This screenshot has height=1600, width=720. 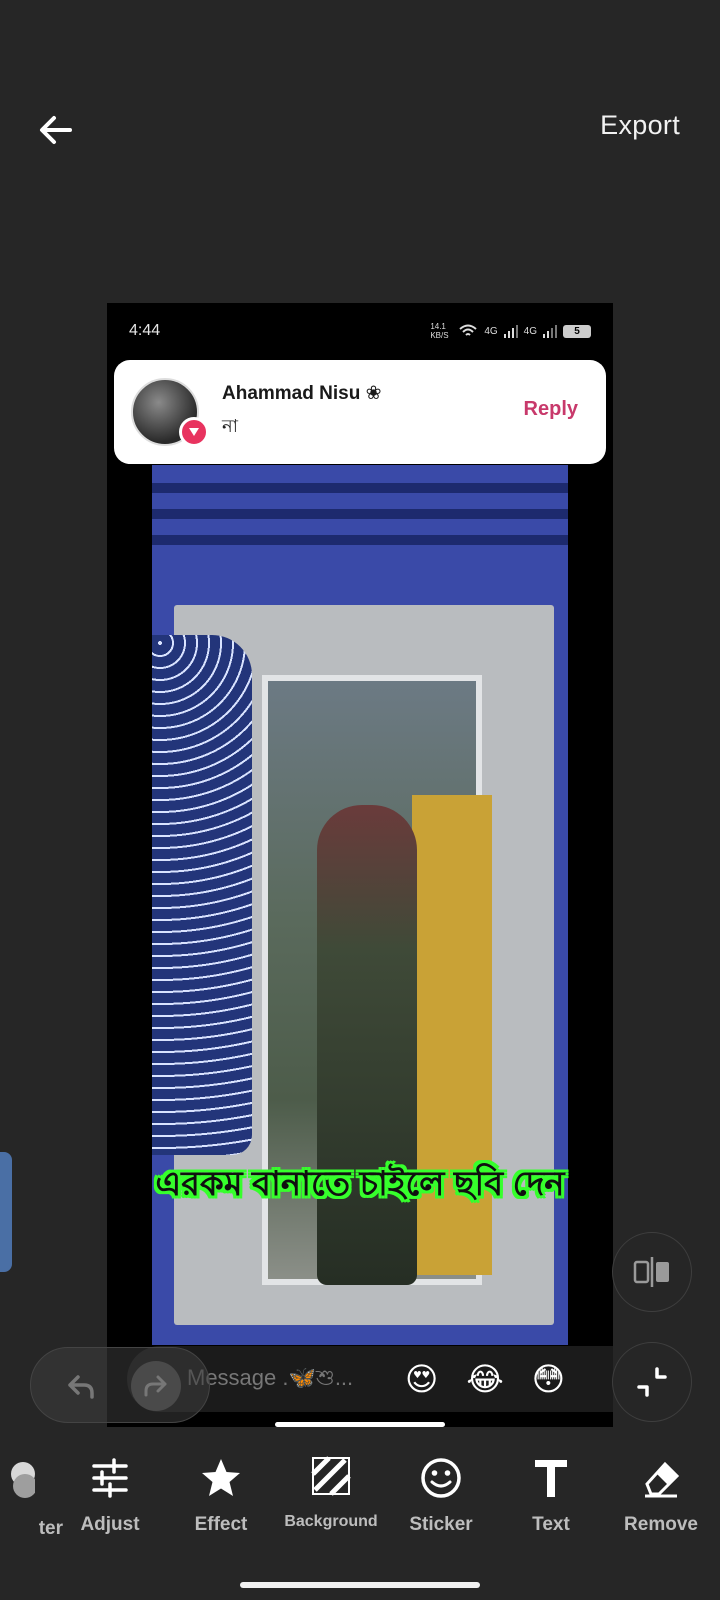 What do you see at coordinates (491, 331) in the screenshot?
I see `network-type-1: 4G` at bounding box center [491, 331].